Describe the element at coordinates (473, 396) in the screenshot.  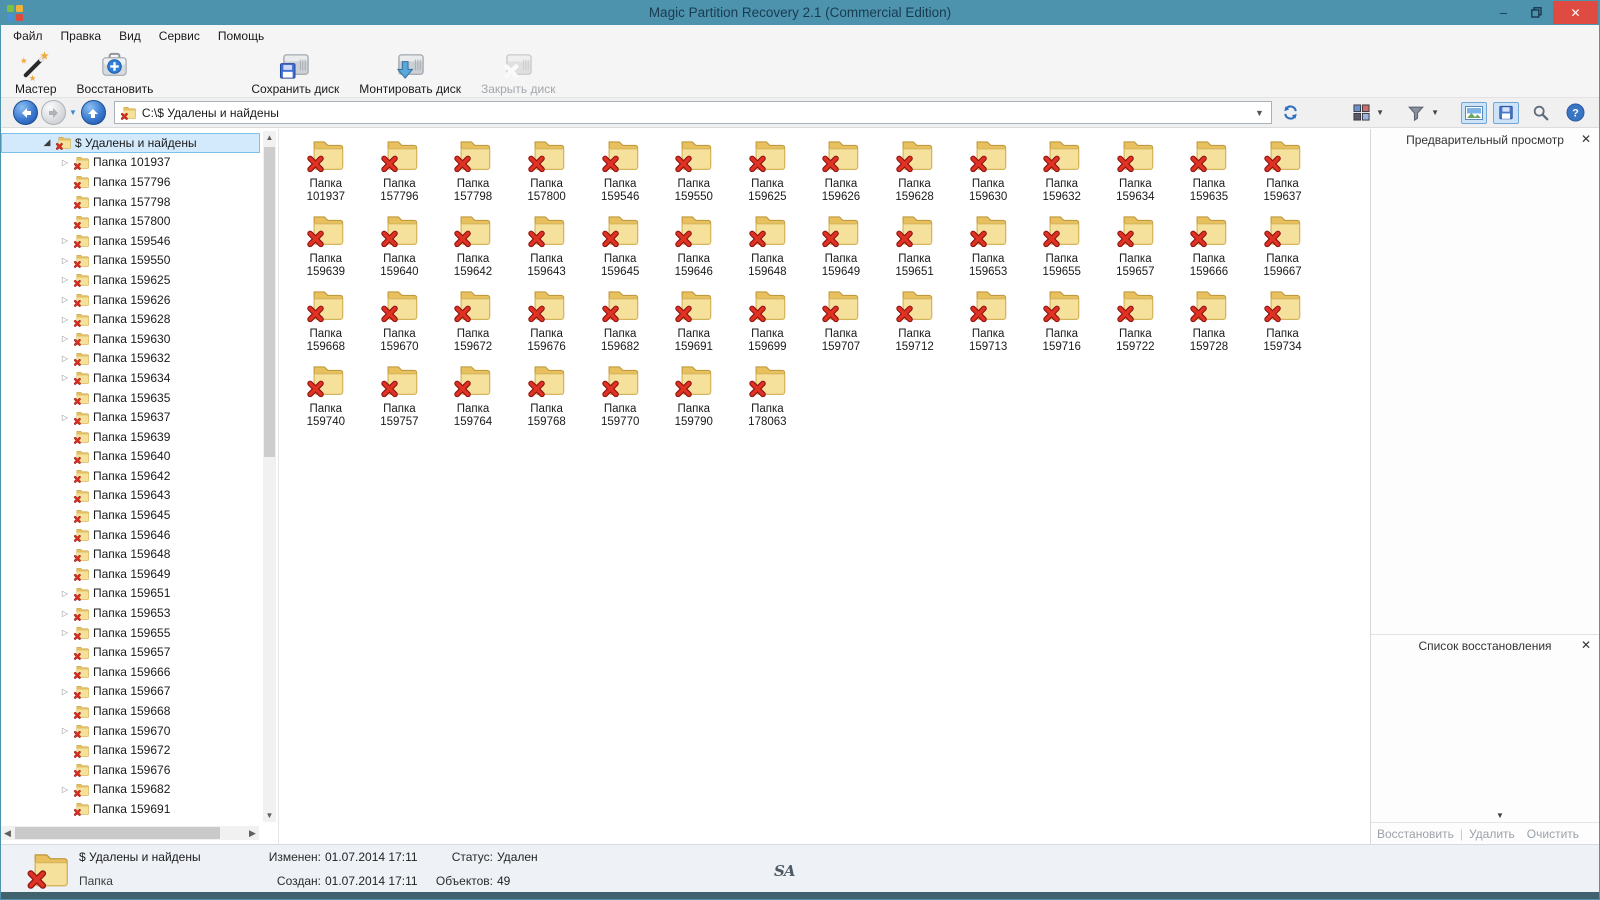
I see `folder-tile: Папка 159764` at that location.